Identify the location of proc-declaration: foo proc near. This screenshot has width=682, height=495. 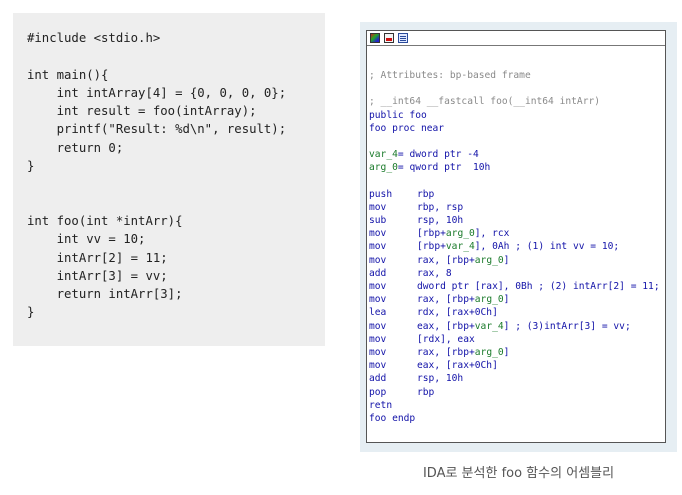
(407, 128).